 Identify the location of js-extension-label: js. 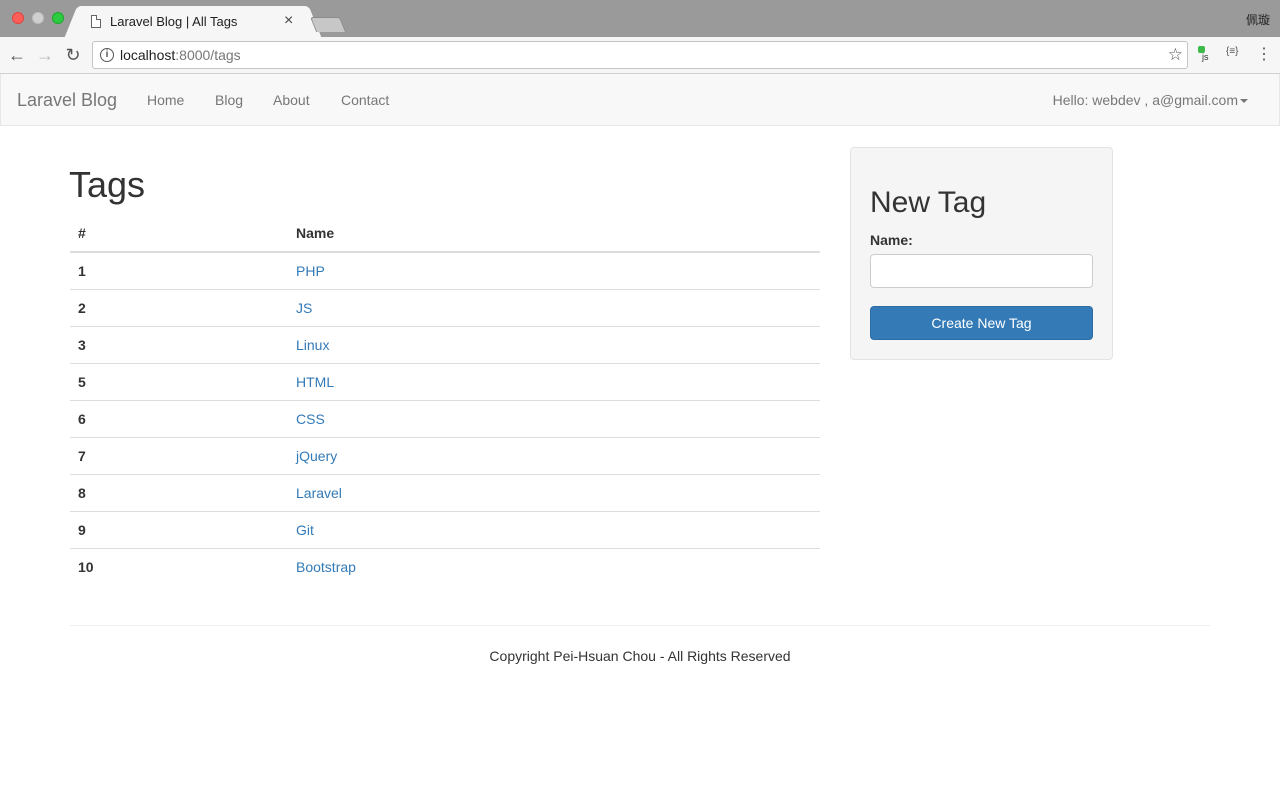
(1205, 57).